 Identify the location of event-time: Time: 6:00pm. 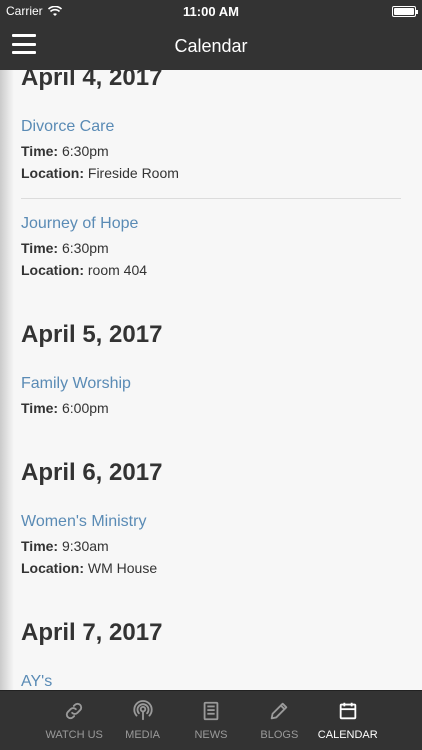
(211, 408).